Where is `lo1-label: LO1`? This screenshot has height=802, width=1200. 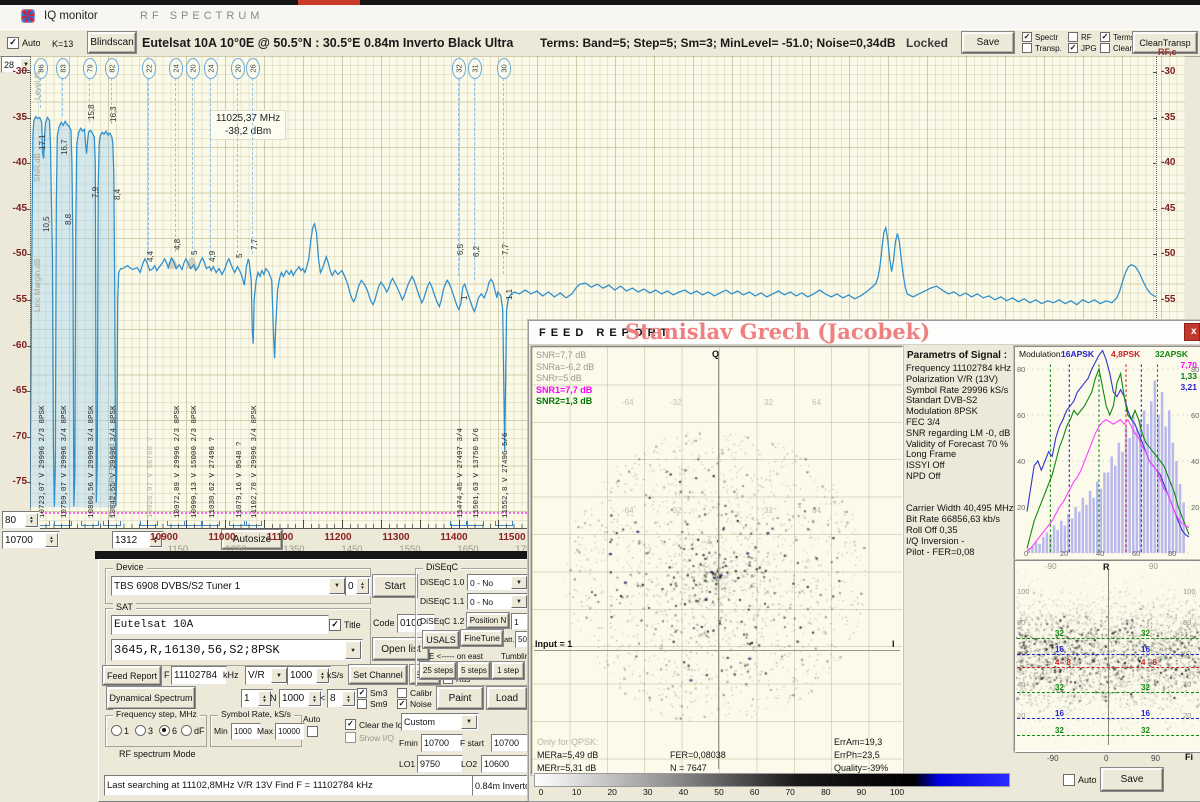
lo1-label: LO1 is located at coordinates (407, 764).